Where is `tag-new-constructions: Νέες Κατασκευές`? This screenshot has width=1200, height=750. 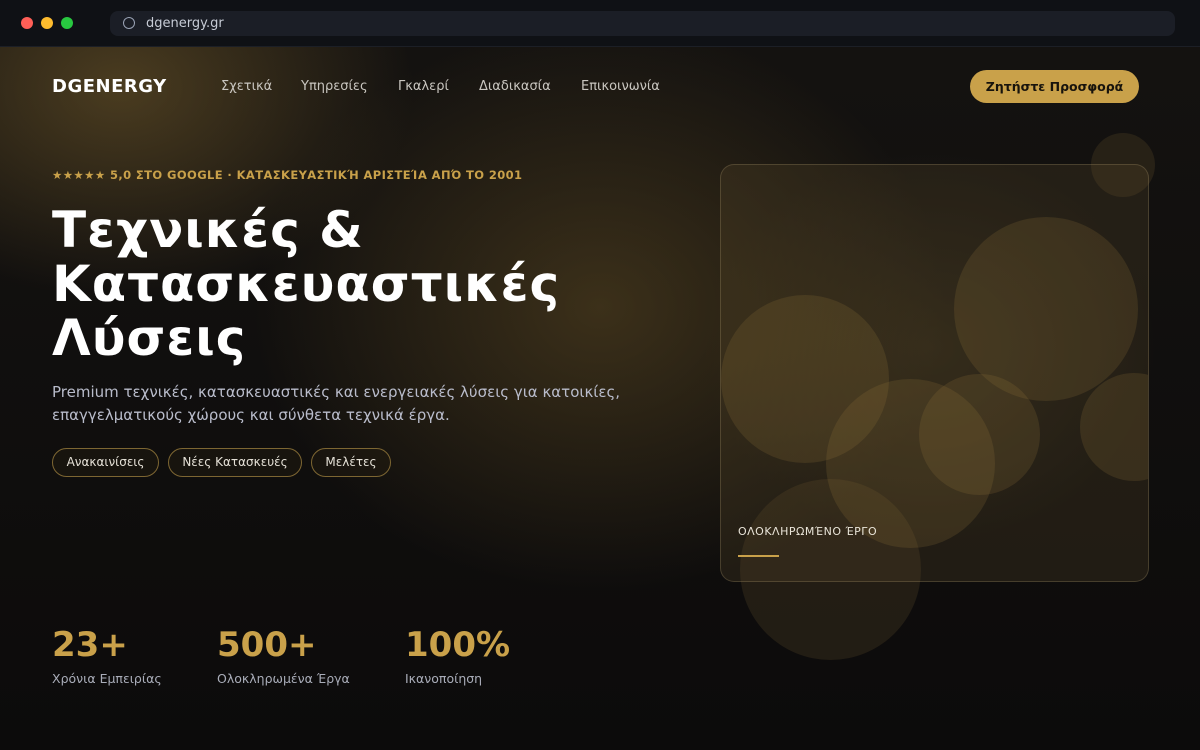
tag-new-constructions: Νέες Κατασκευές is located at coordinates (235, 462).